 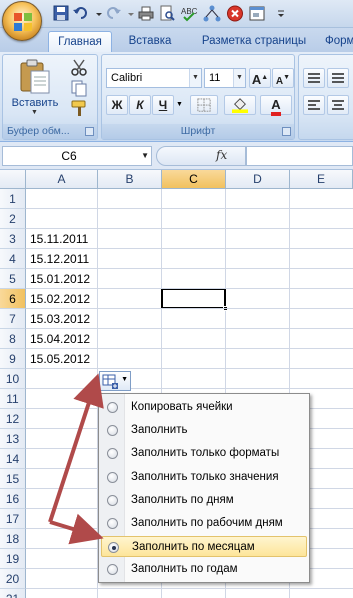 I want to click on font-color-button: A, so click(x=276, y=105).